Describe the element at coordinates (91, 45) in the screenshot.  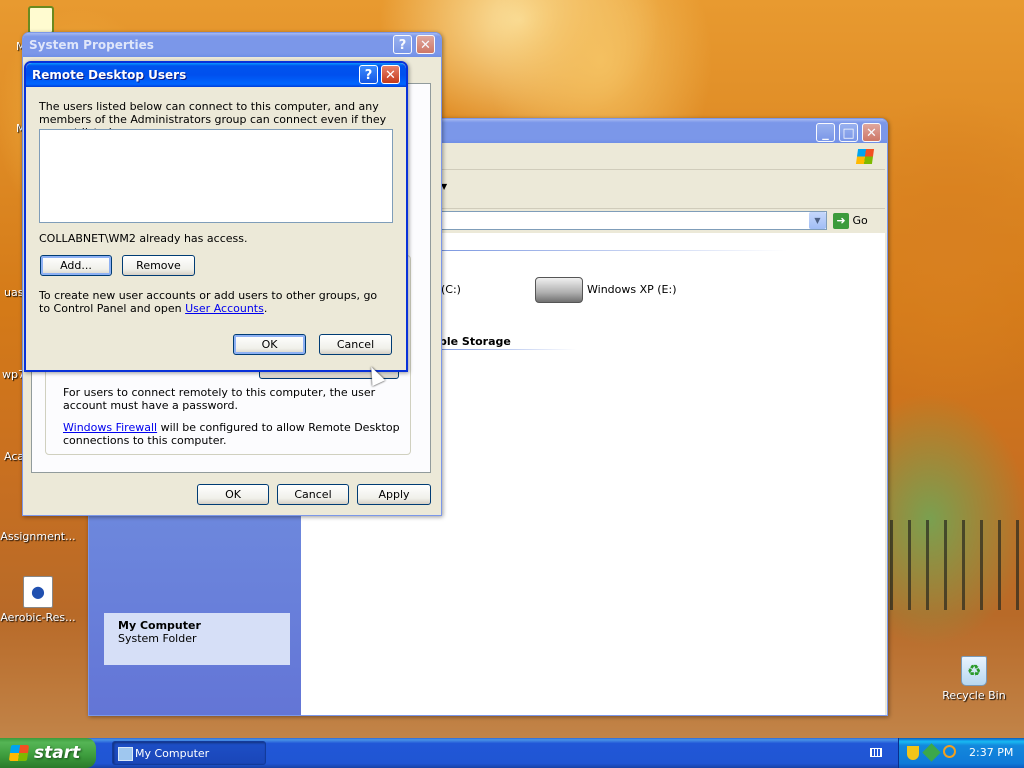
I see `system-properties-title: System Properties` at that location.